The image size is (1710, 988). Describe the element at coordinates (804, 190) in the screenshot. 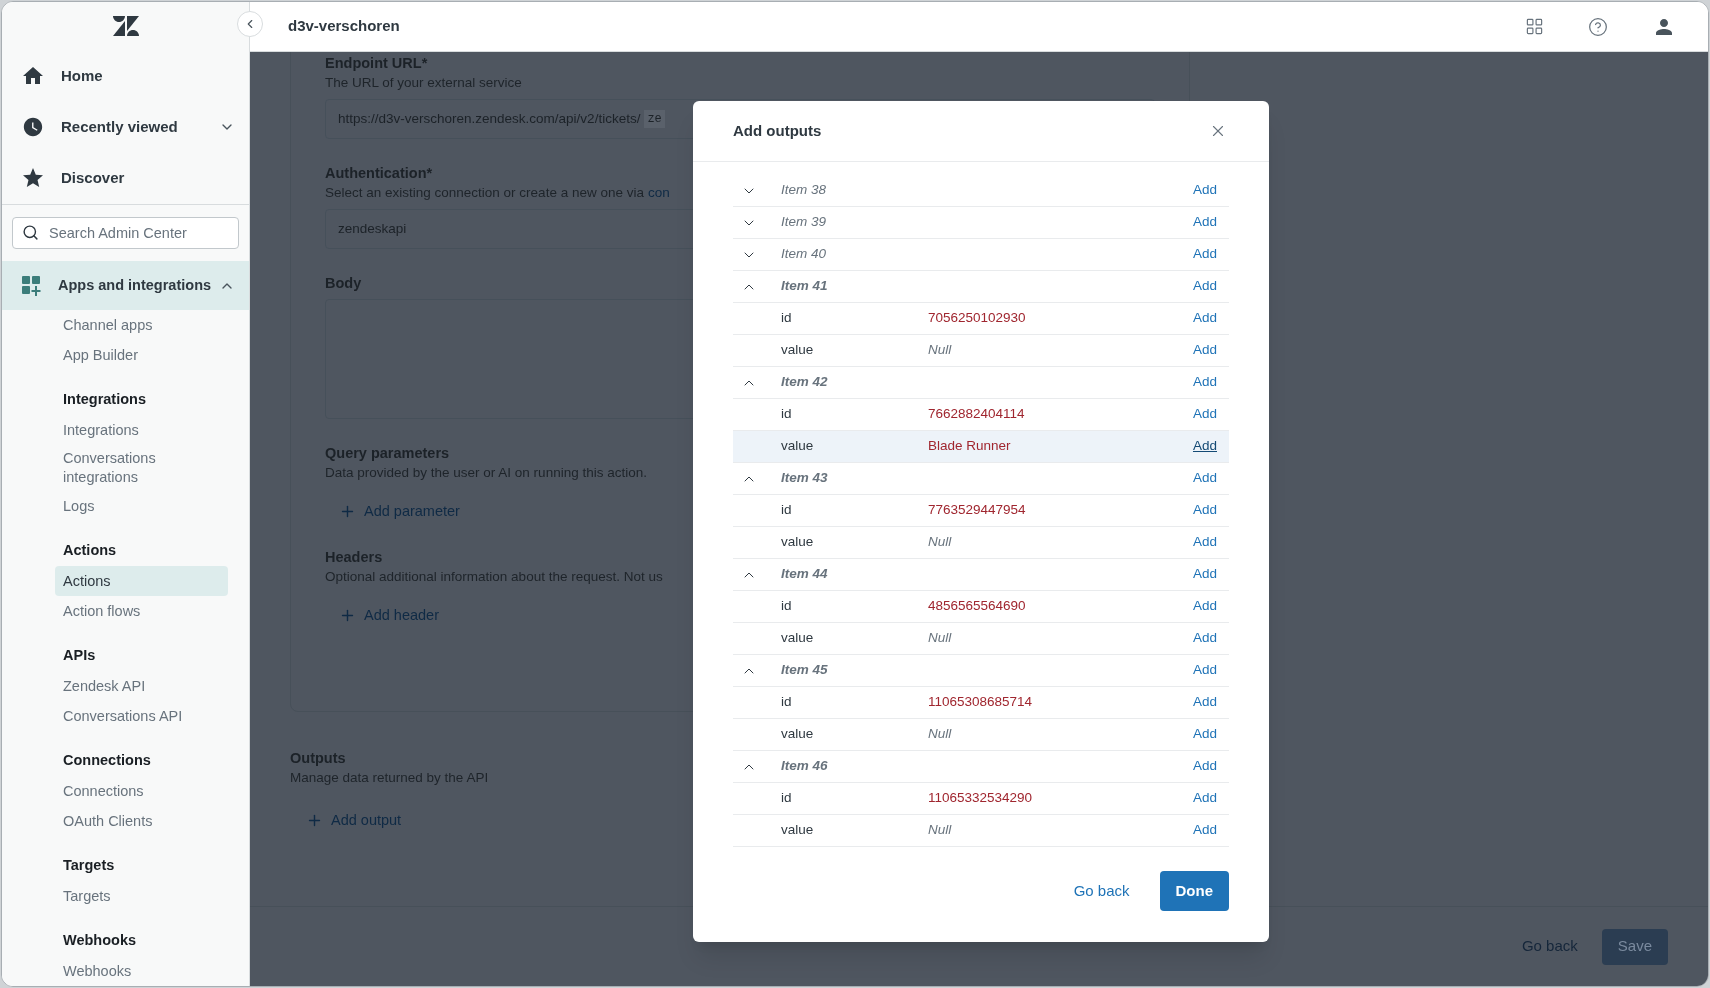

I see `item-label: Item 38` at that location.